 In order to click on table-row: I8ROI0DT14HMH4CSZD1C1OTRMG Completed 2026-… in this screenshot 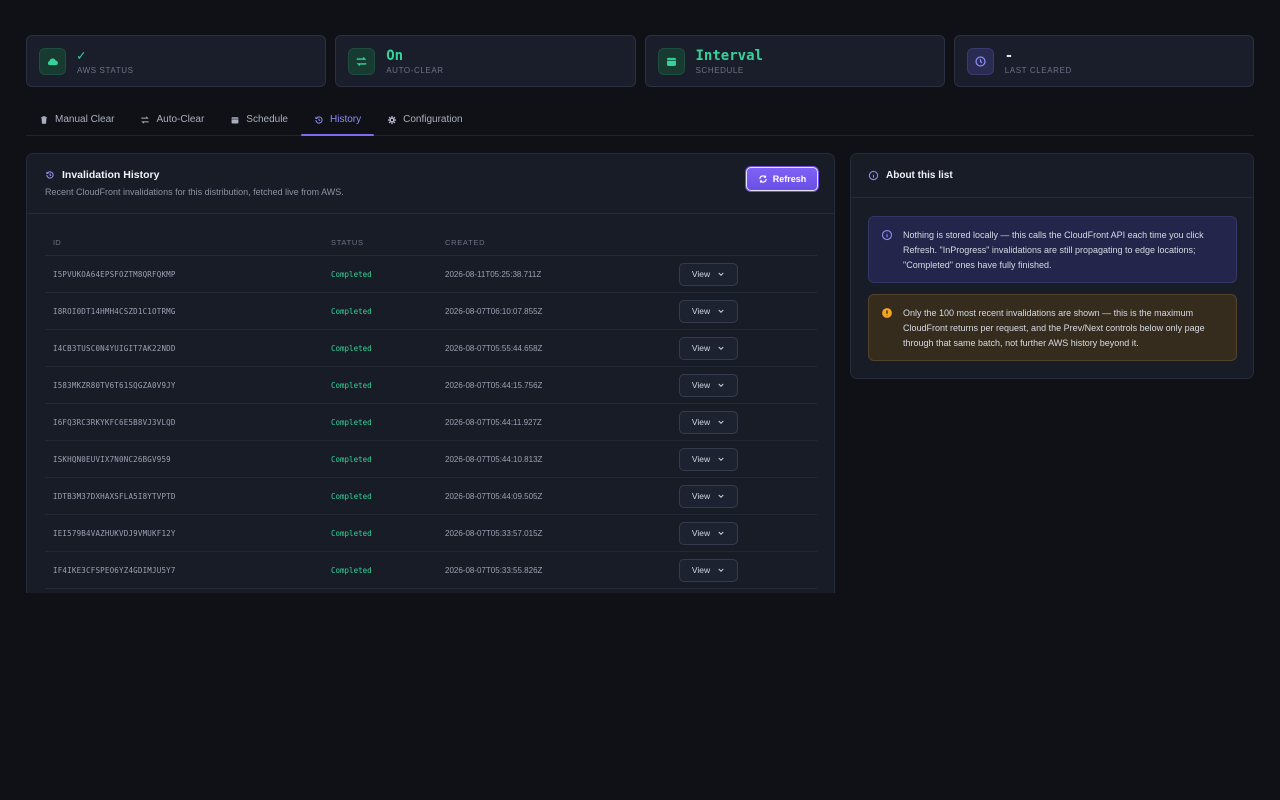, I will do `click(431, 311)`.